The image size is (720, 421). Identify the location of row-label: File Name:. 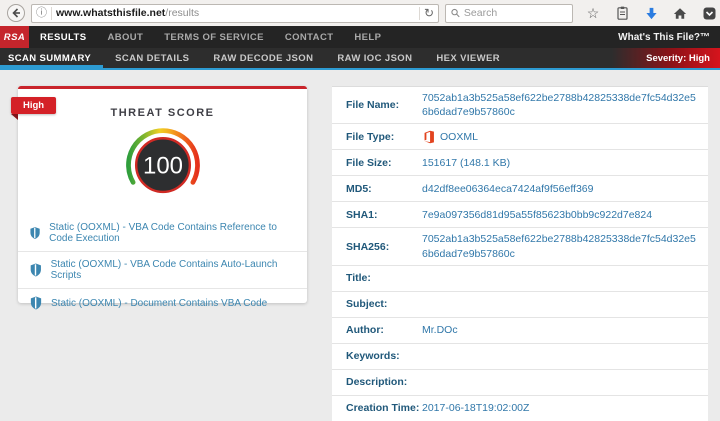
(373, 105).